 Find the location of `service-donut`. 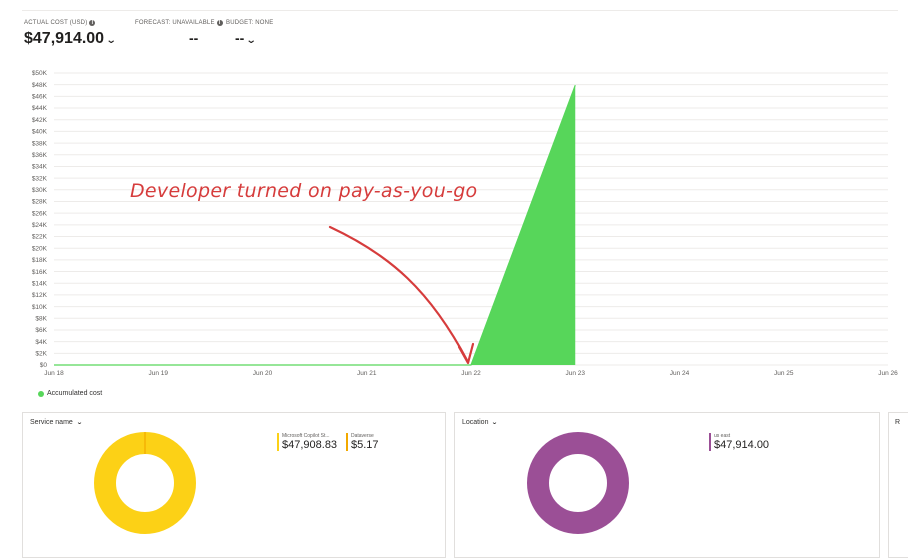

service-donut is located at coordinates (145, 483).